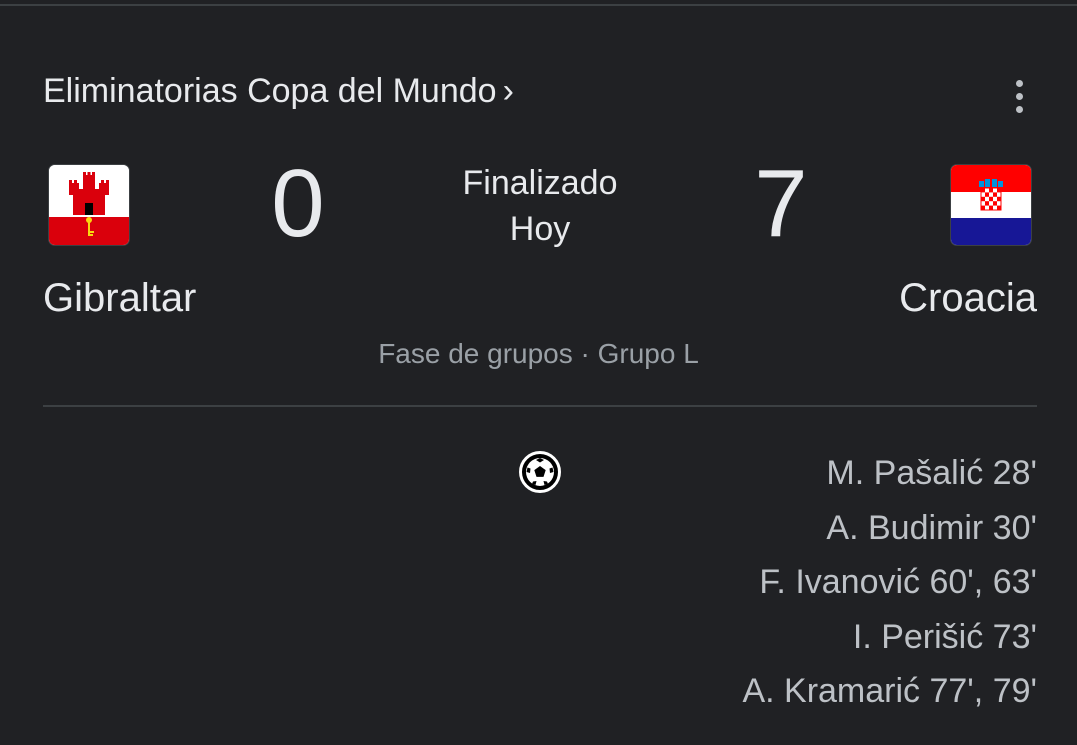 This screenshot has height=745, width=1077. What do you see at coordinates (898, 582) in the screenshot?
I see `scorer-item: F. Ivanović 60', 63'` at bounding box center [898, 582].